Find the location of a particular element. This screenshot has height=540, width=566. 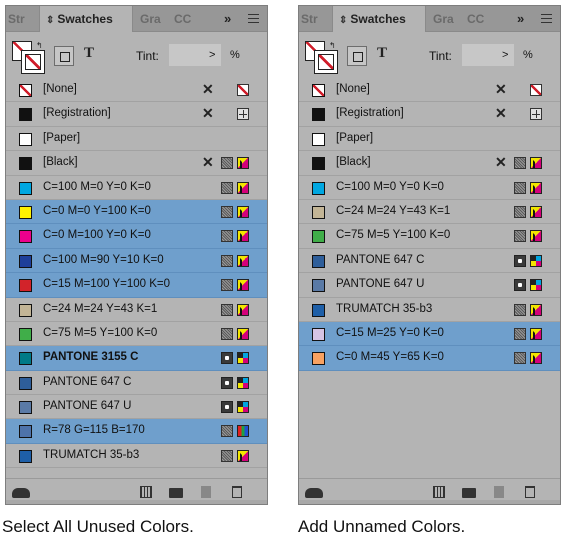

swatch-row: C=15 M=100 Y=100 K=0 is located at coordinates (136, 285).